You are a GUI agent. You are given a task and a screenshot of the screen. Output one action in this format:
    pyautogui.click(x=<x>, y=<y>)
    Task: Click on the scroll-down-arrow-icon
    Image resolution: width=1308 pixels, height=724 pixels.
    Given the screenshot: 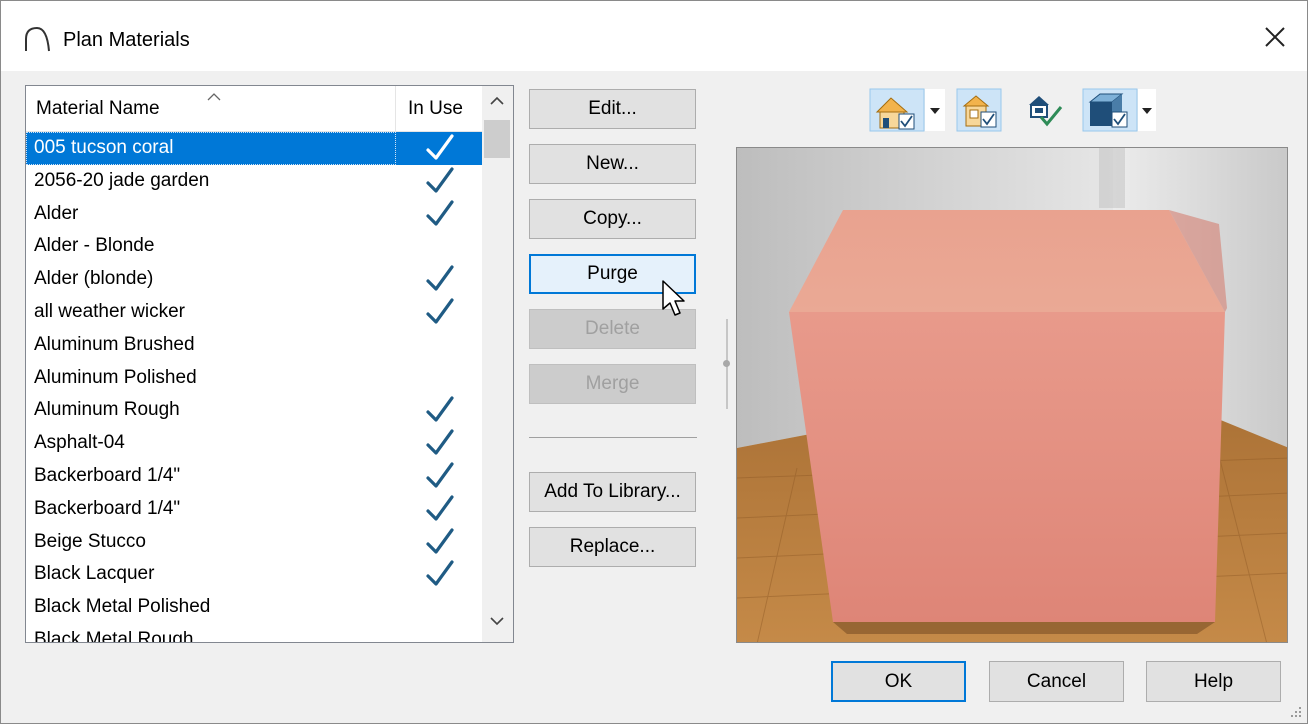 What is the action you would take?
    pyautogui.click(x=497, y=623)
    